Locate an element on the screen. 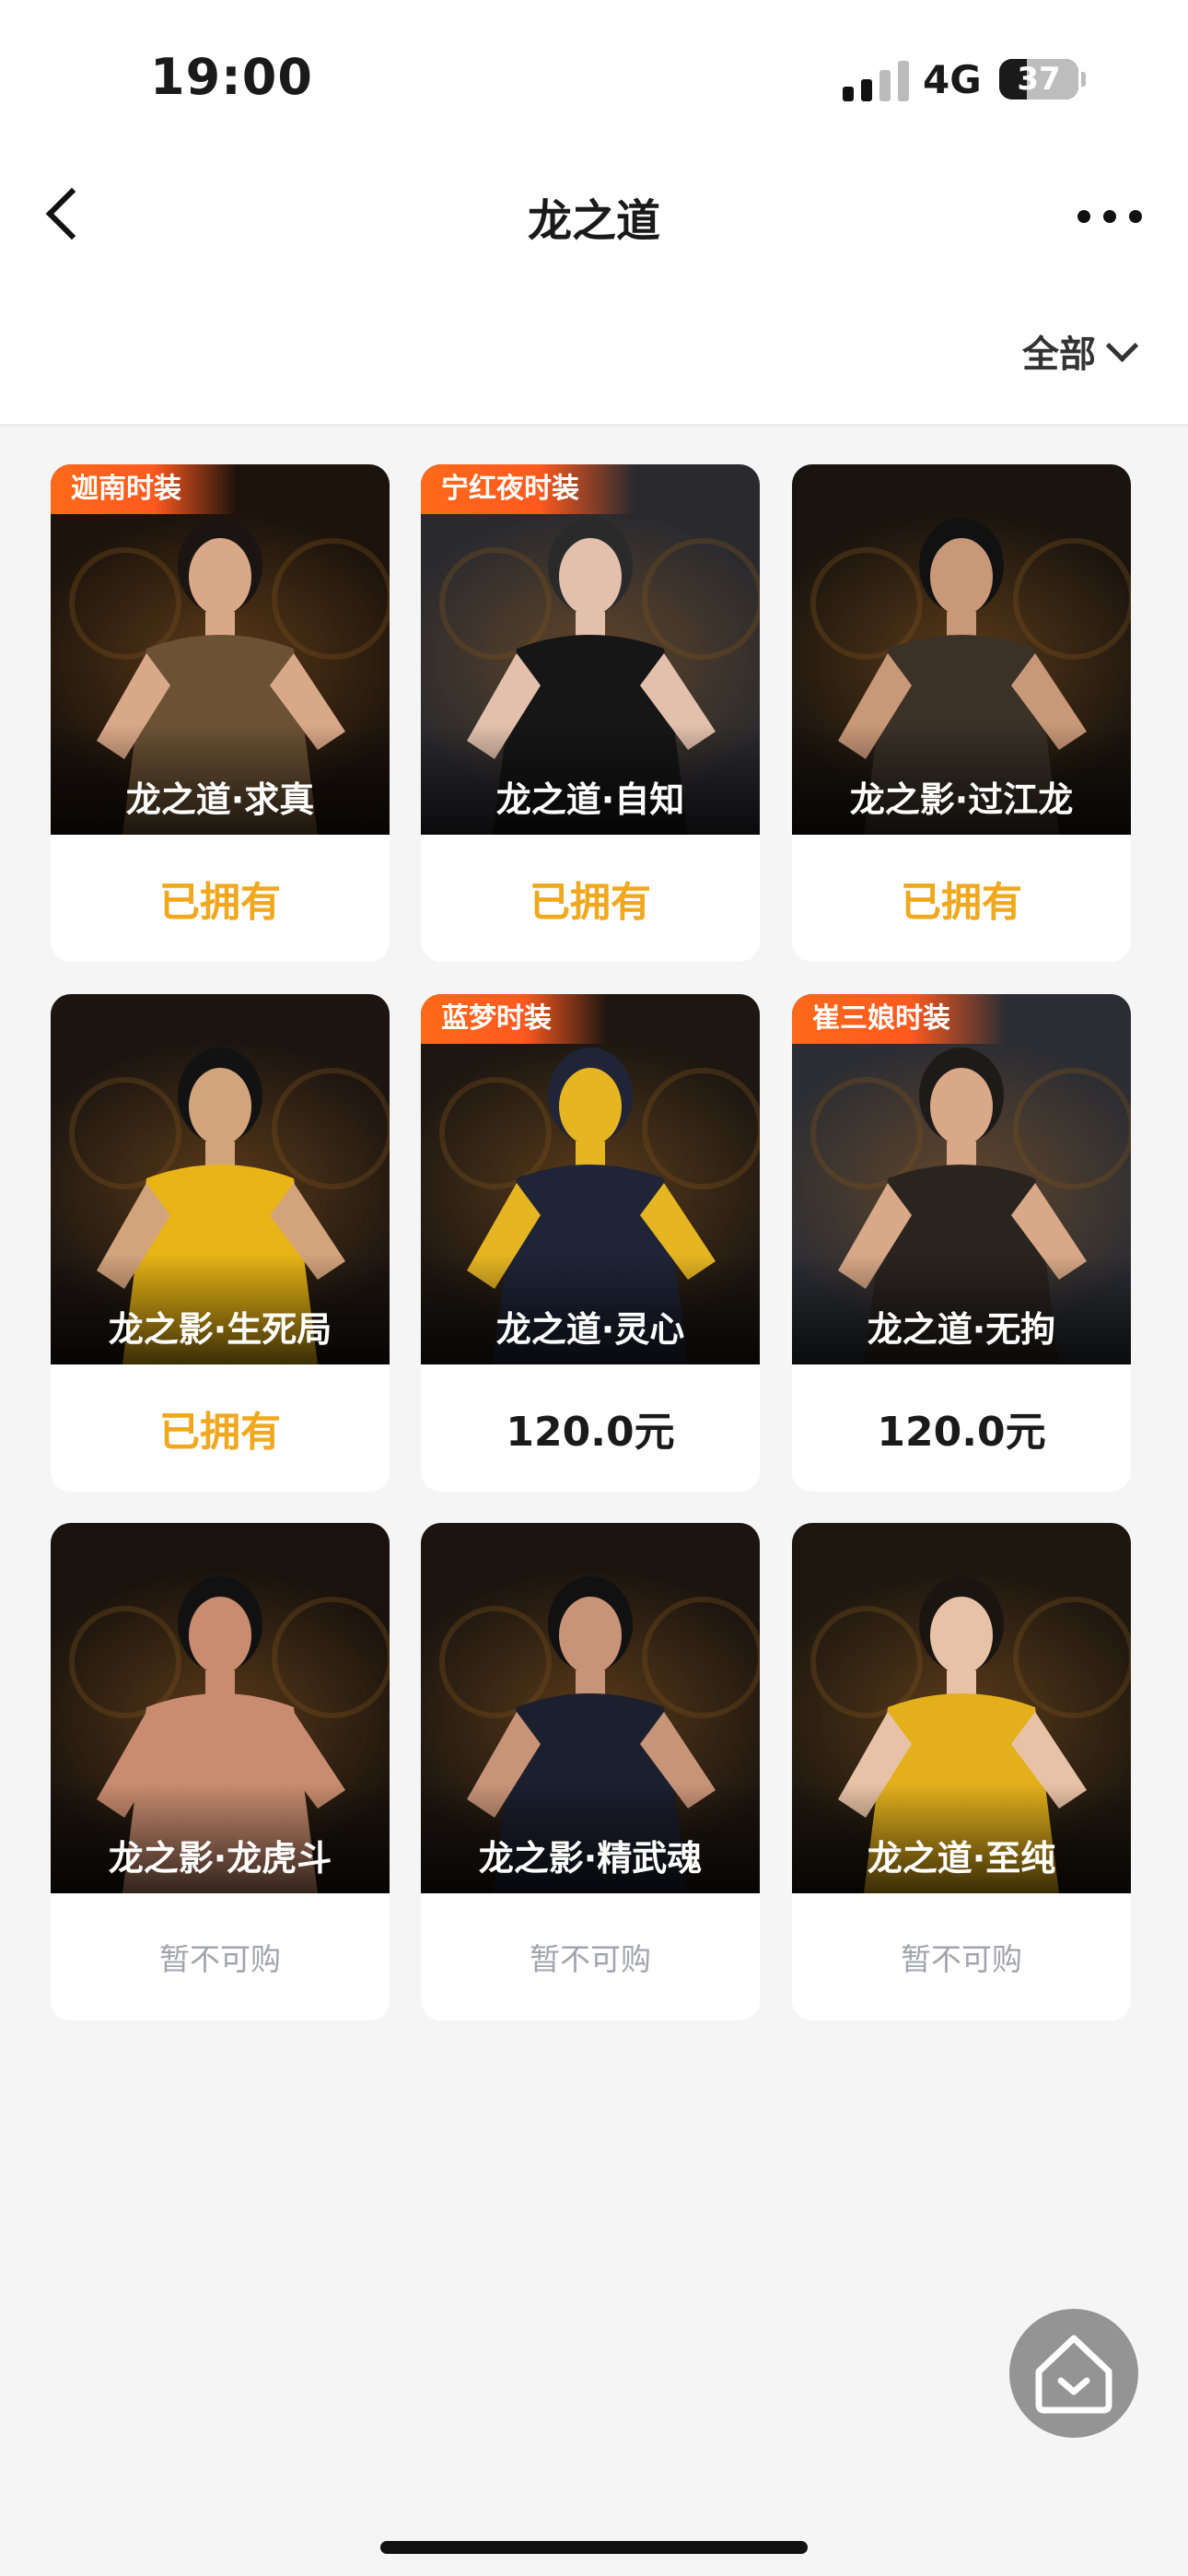  costume-card: 龙之影·生死局已拥有 is located at coordinates (220, 1243).